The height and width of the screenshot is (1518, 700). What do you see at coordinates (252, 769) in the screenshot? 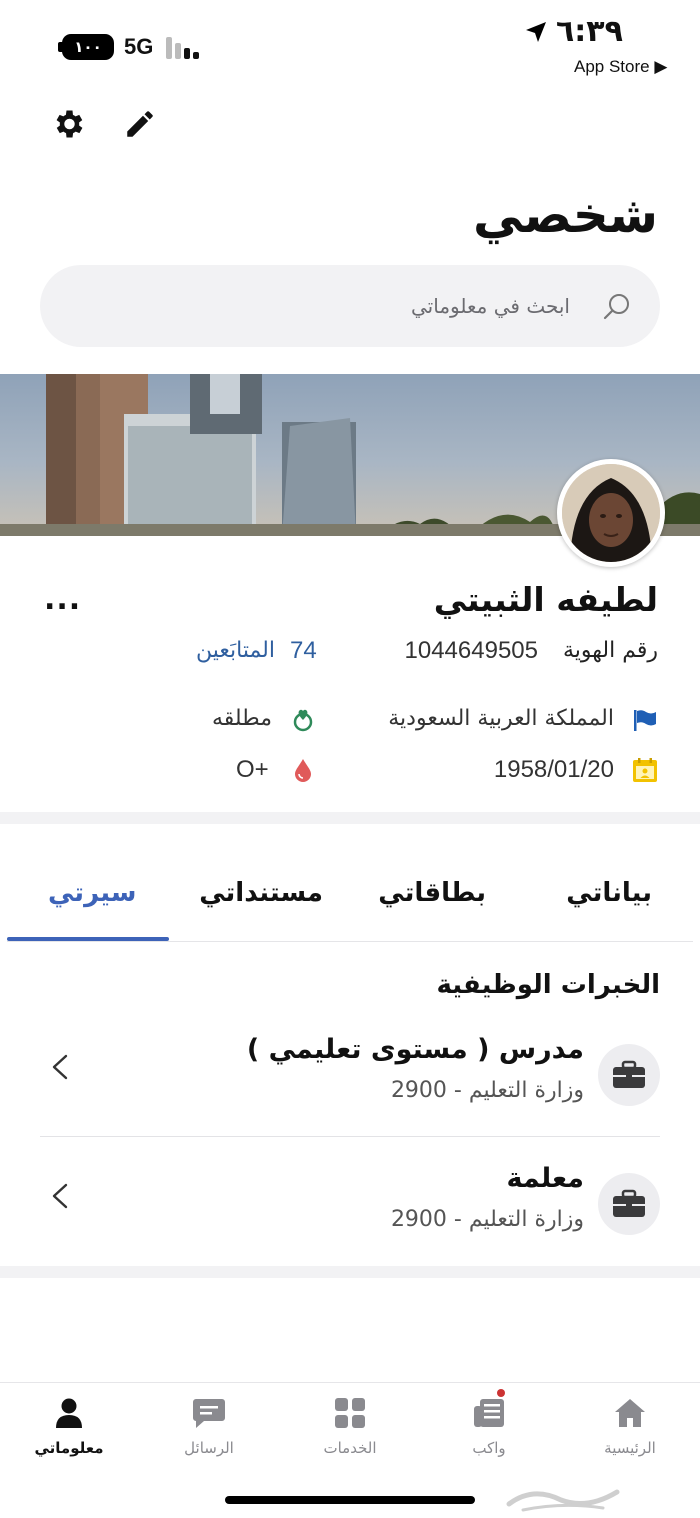
I see `blood-type: O+` at bounding box center [252, 769].